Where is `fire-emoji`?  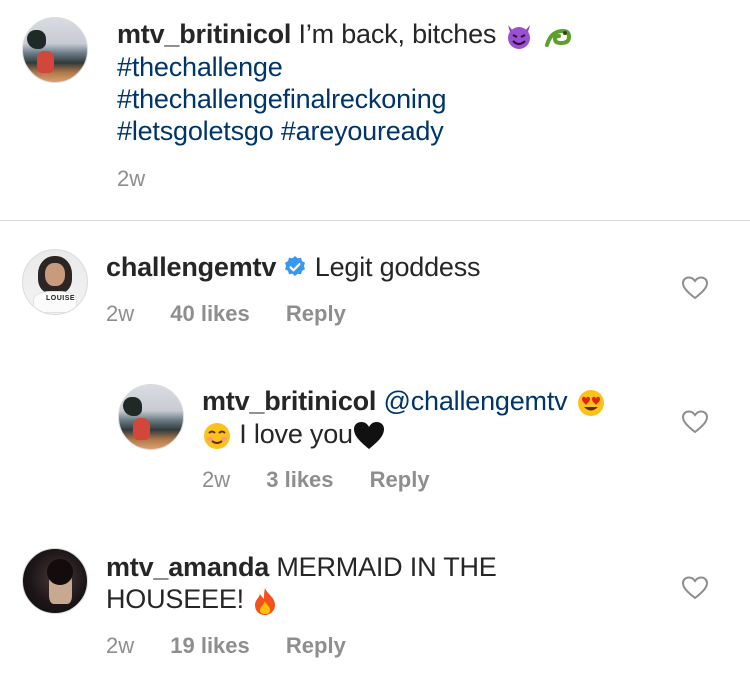
fire-emoji is located at coordinates (265, 601).